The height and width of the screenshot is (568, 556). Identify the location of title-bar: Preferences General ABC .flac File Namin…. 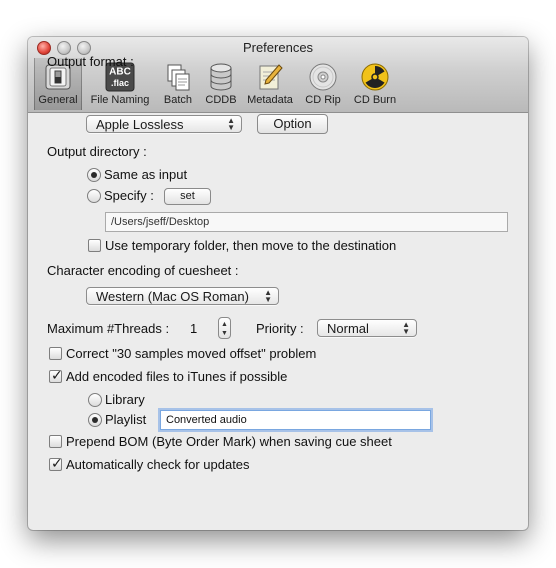
(278, 75).